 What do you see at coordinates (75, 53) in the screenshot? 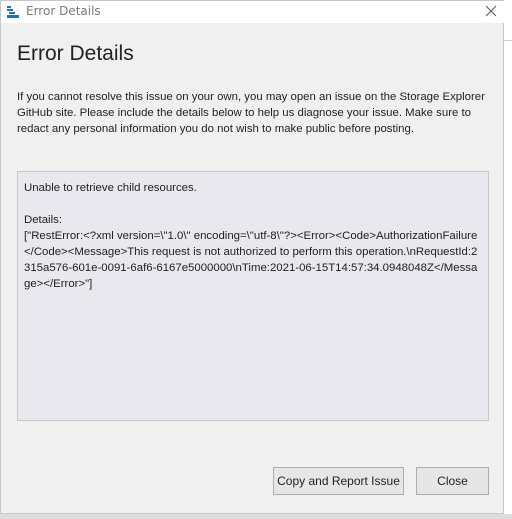
I see `page-title: Error Details` at bounding box center [75, 53].